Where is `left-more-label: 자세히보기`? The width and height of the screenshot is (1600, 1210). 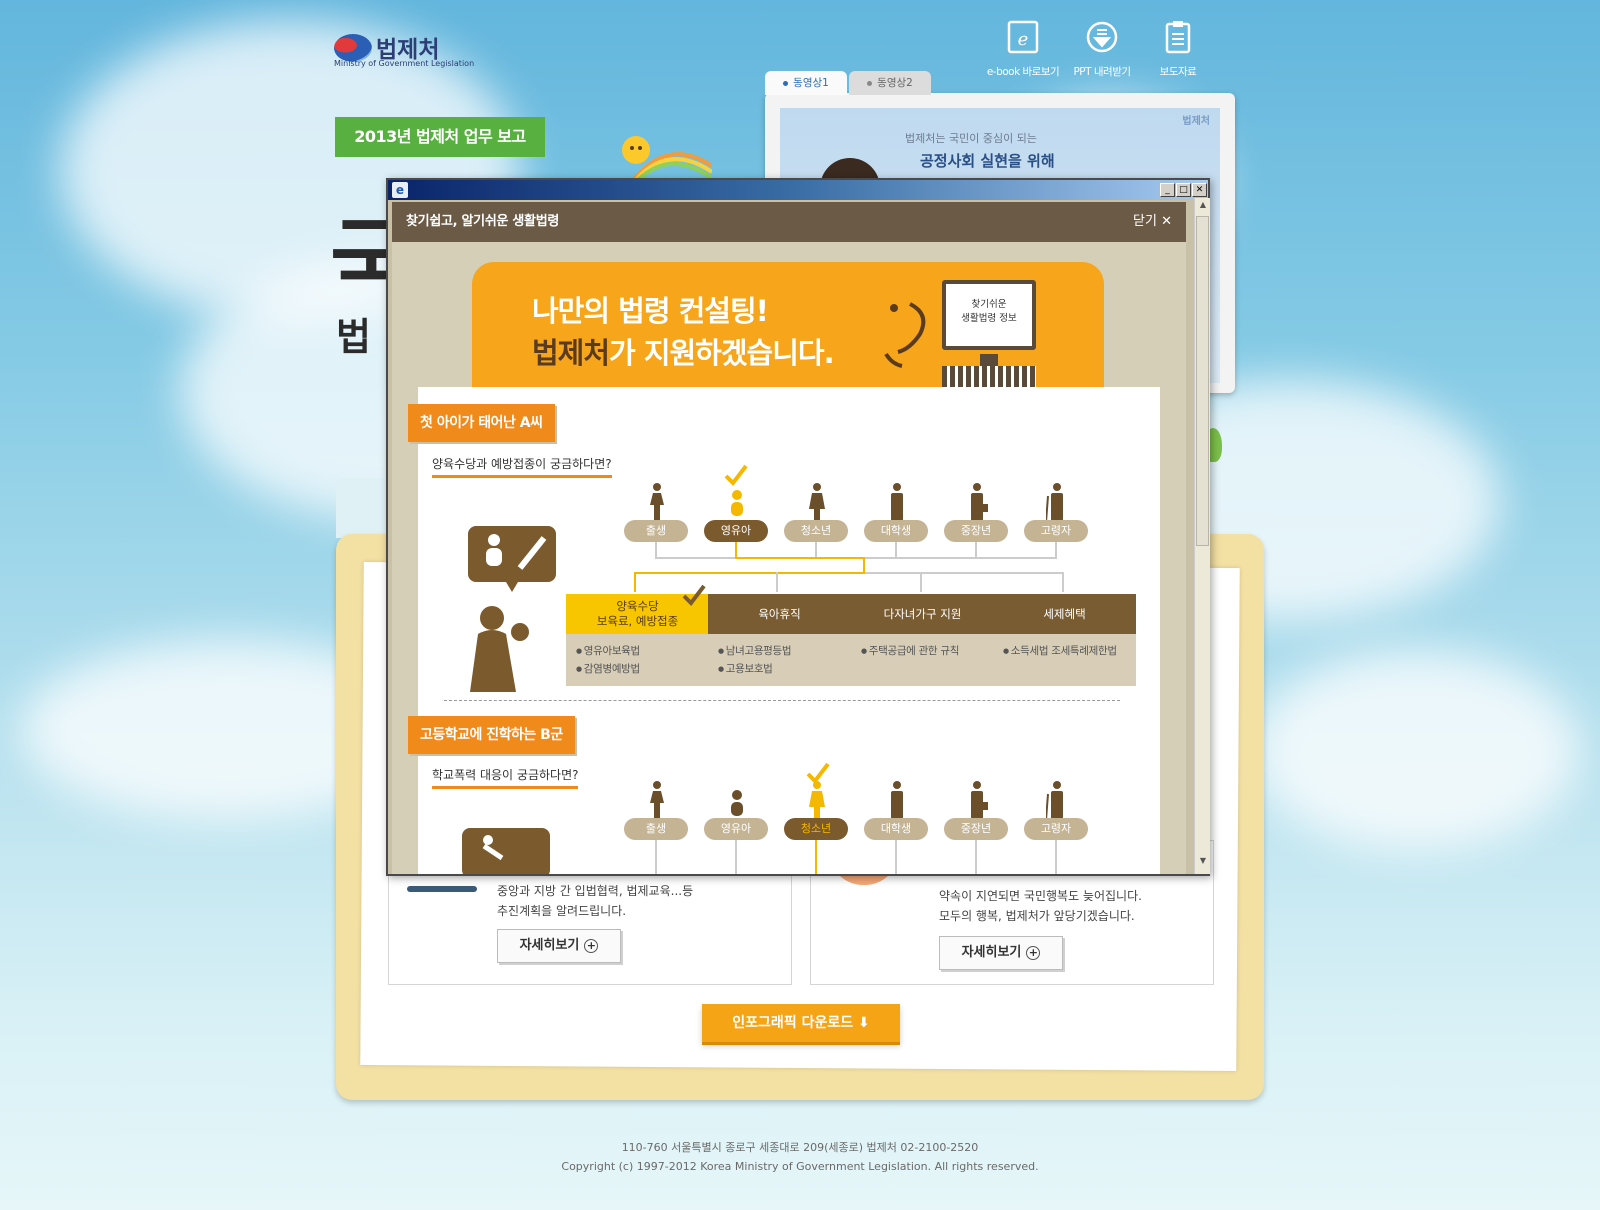
left-more-label: 자세히보기 is located at coordinates (549, 945).